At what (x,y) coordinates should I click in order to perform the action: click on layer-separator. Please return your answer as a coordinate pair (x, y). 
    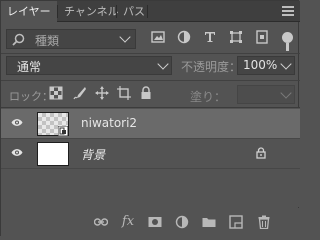
    Looking at the image, I should click on (150, 168).